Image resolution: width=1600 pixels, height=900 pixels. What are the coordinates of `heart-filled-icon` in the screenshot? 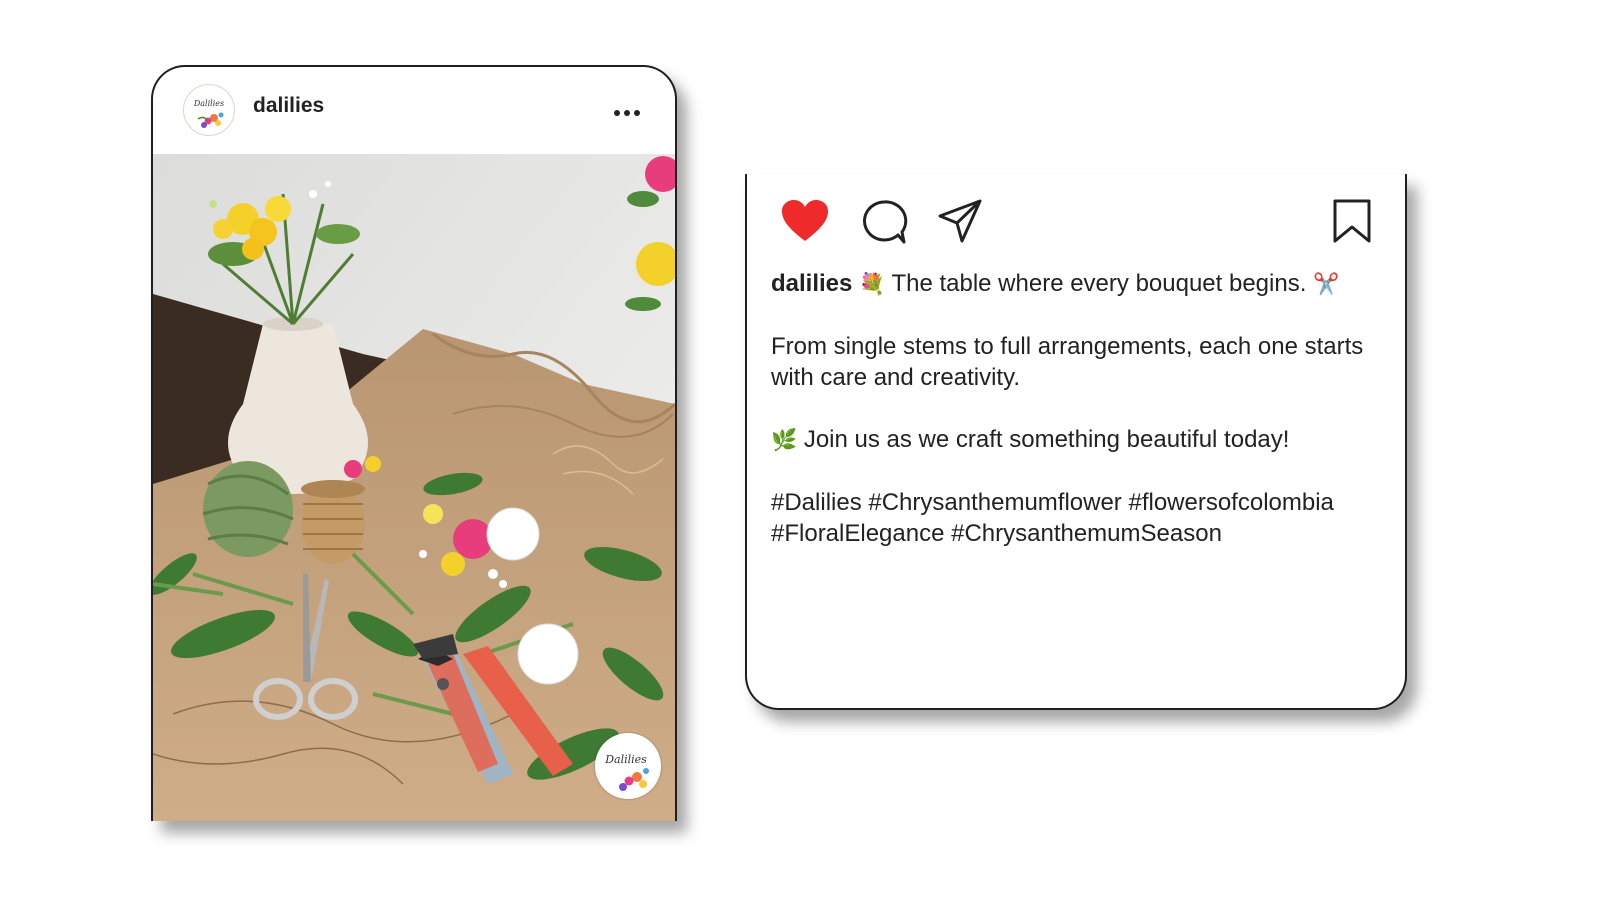 It's located at (805, 220).